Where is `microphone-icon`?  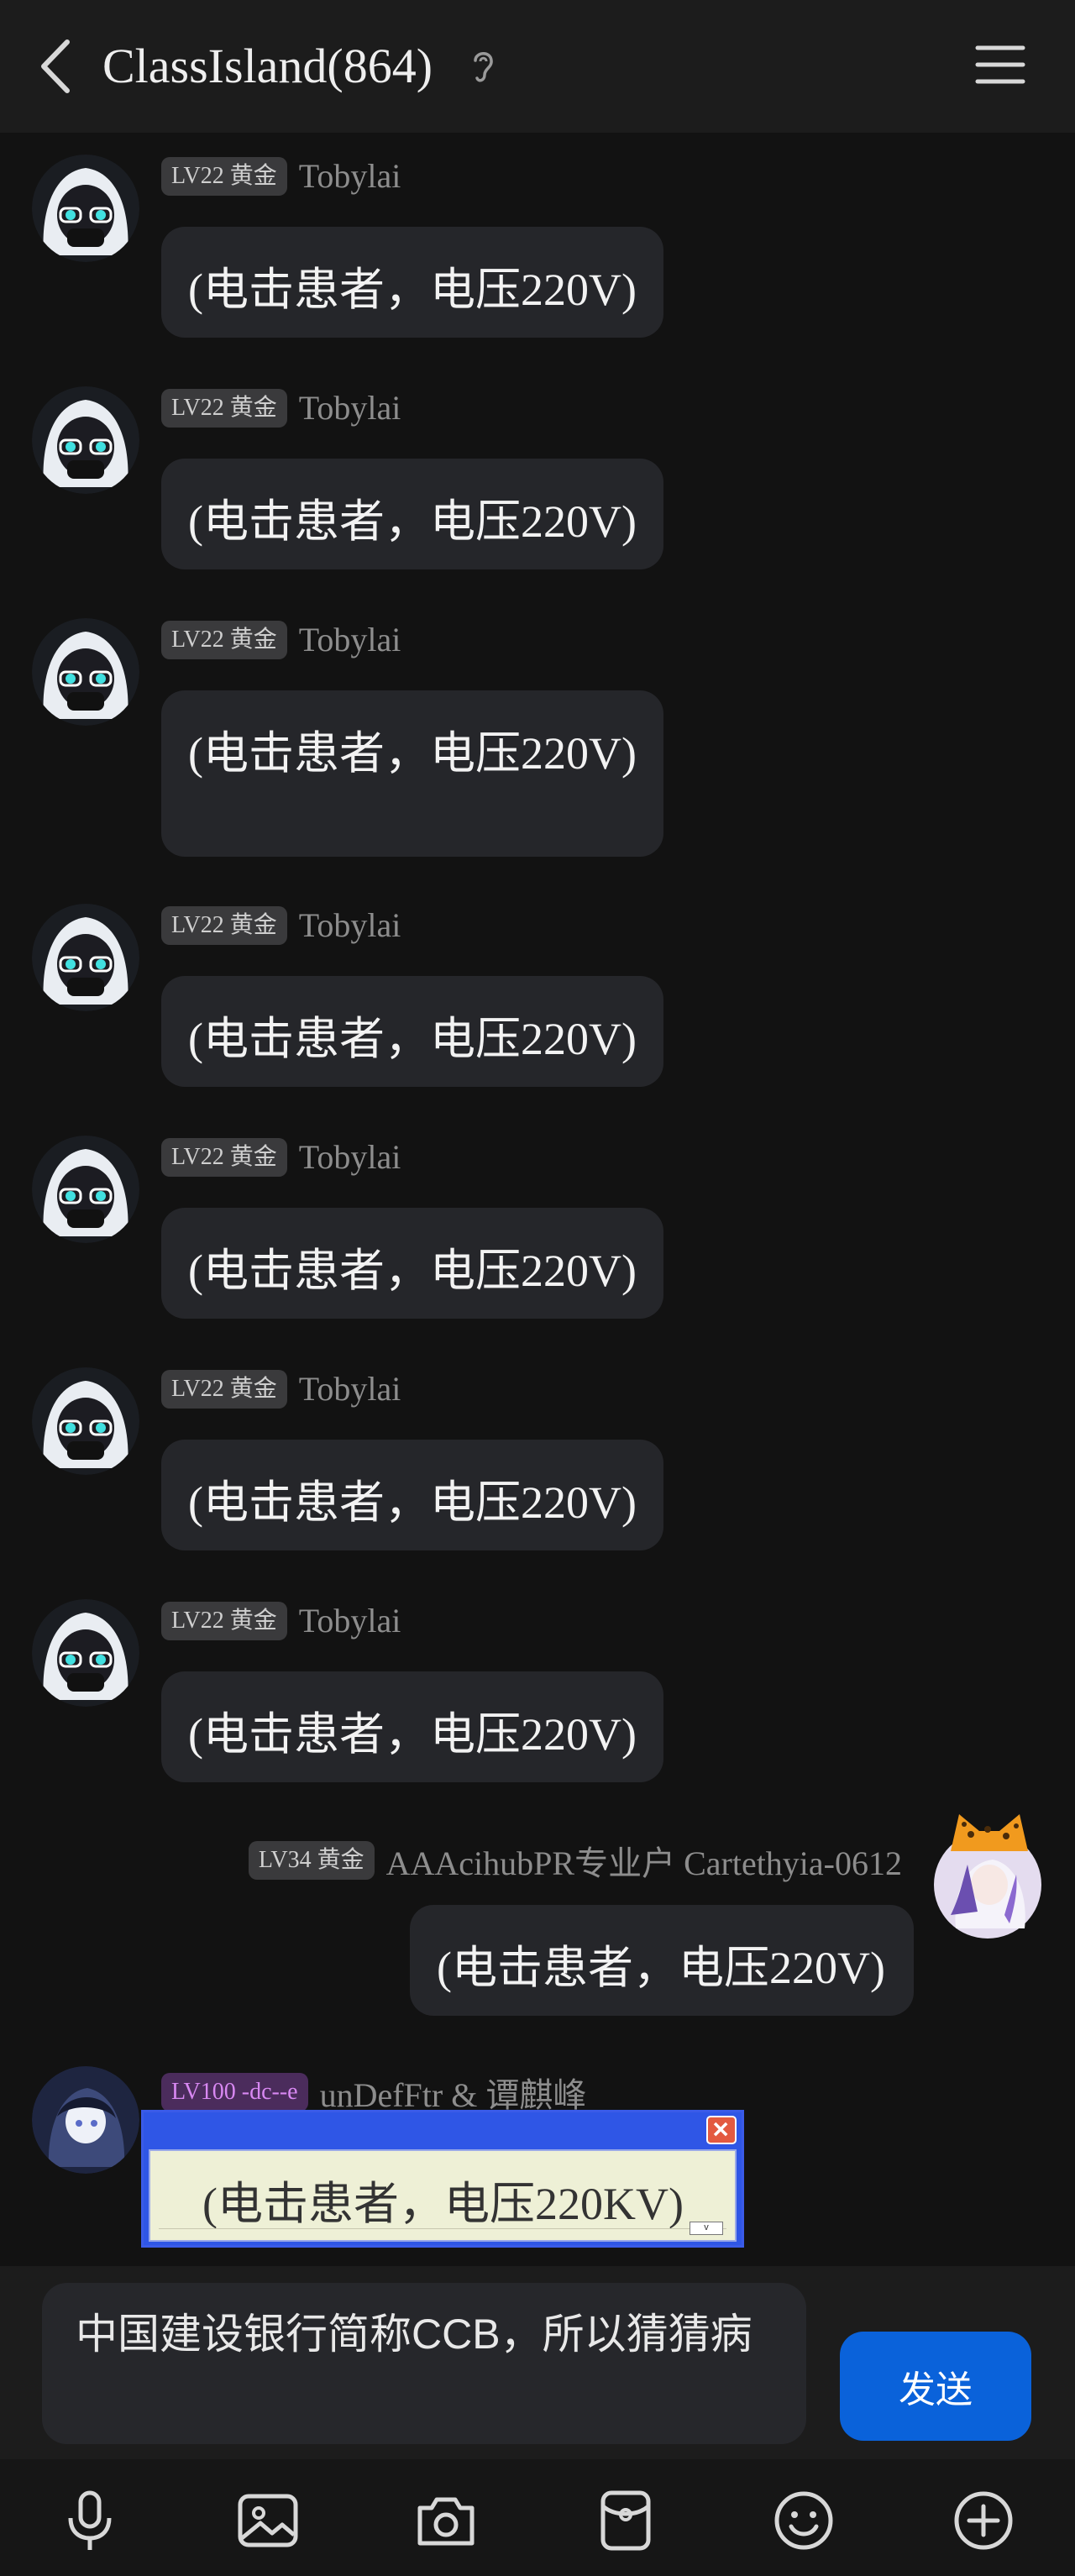 microphone-icon is located at coordinates (90, 2520).